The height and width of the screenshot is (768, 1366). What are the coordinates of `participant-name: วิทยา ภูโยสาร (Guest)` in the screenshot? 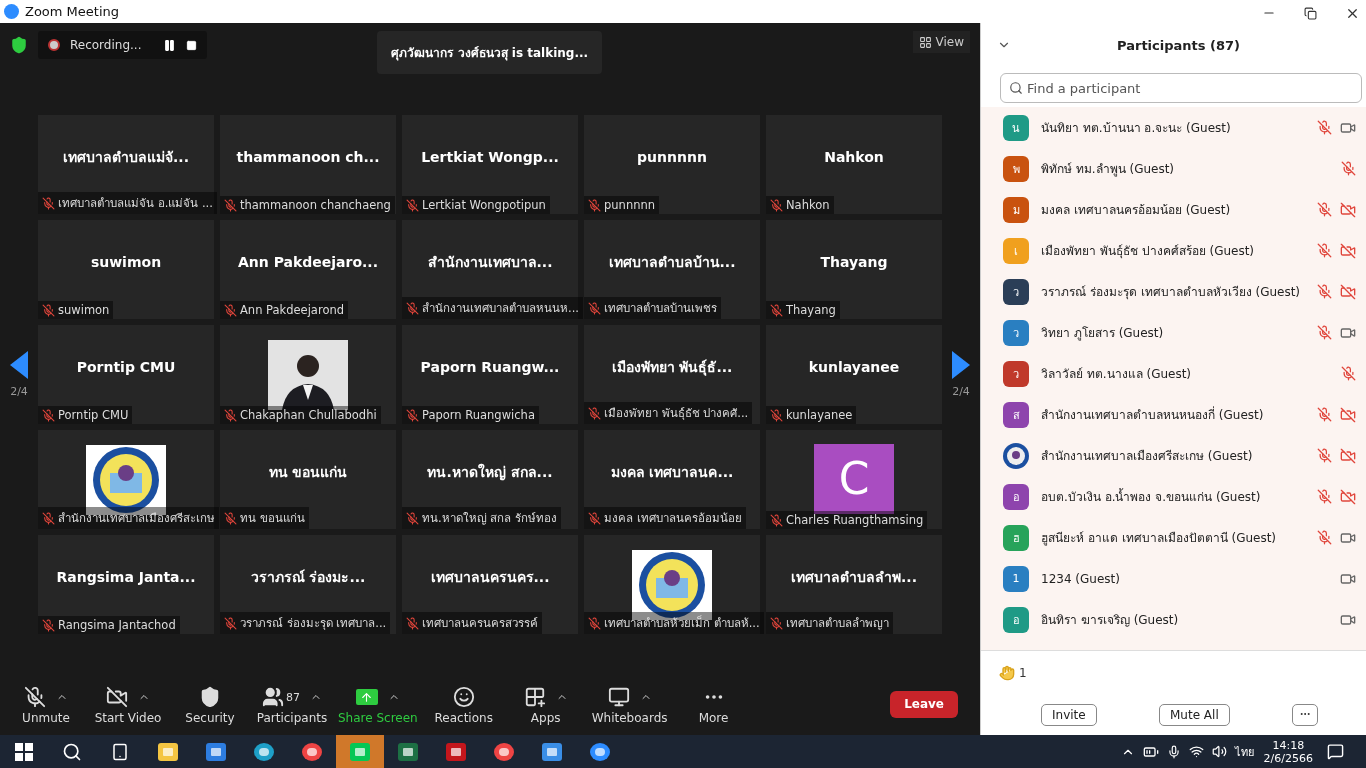 It's located at (1103, 333).